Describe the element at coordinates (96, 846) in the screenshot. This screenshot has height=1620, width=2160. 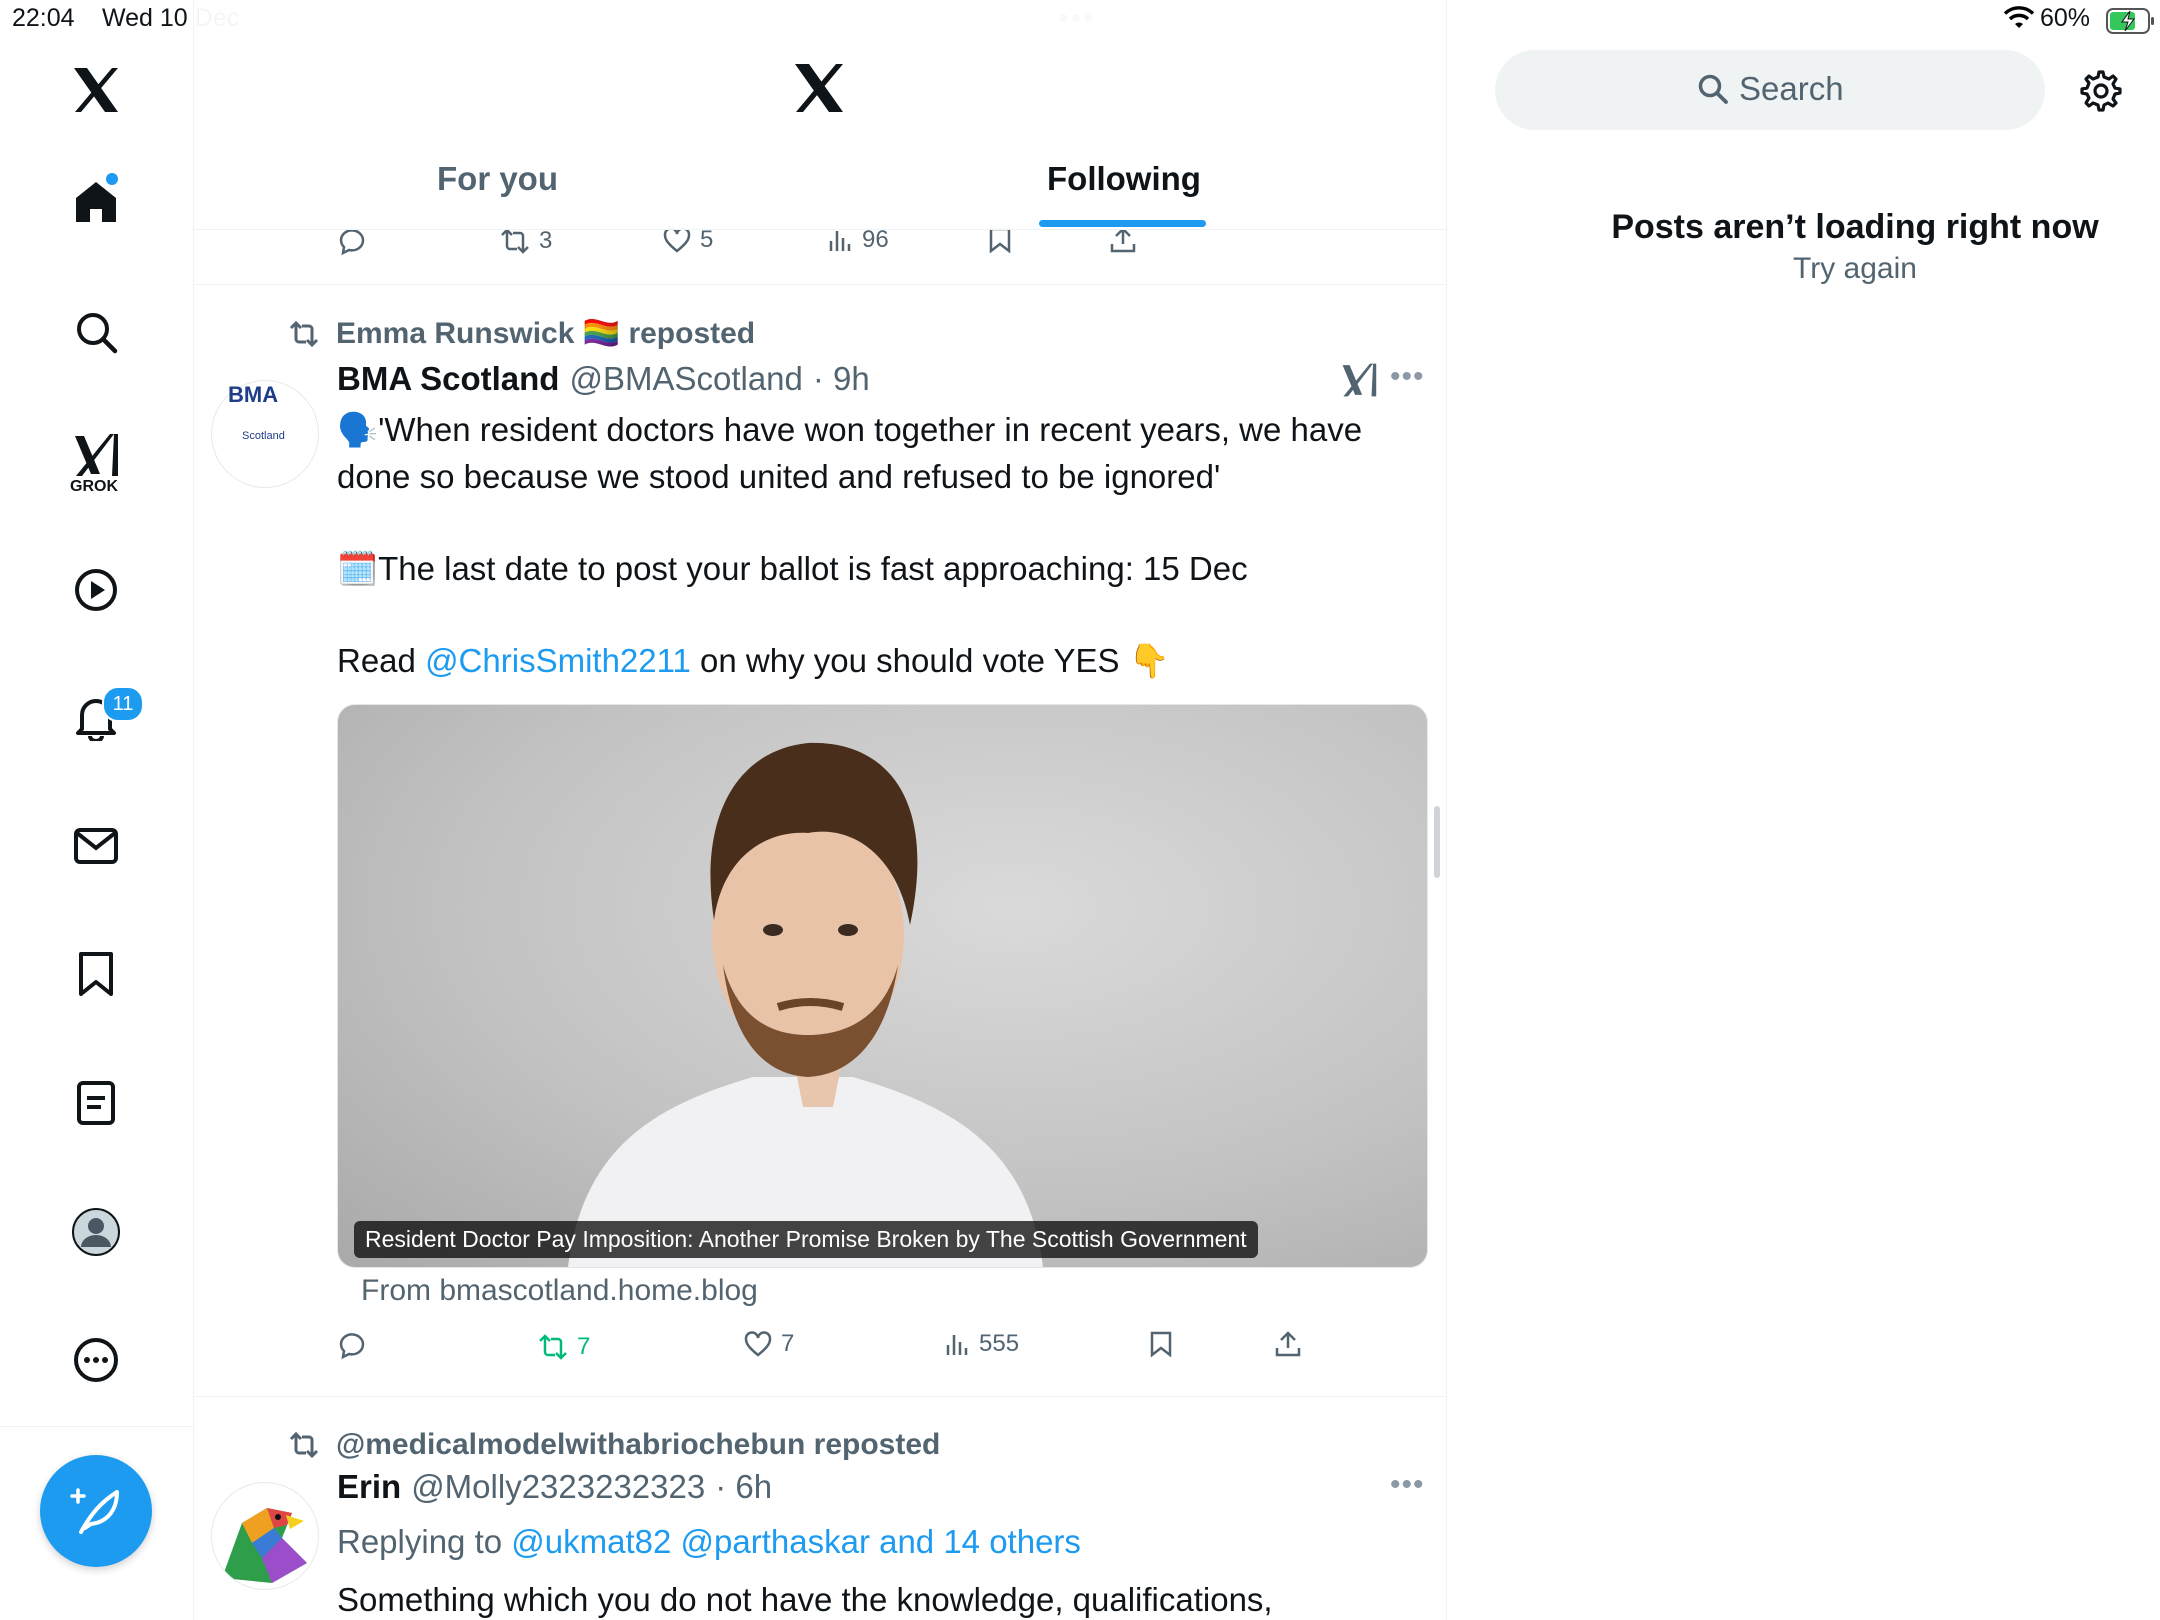
I see `messages-icon` at that location.